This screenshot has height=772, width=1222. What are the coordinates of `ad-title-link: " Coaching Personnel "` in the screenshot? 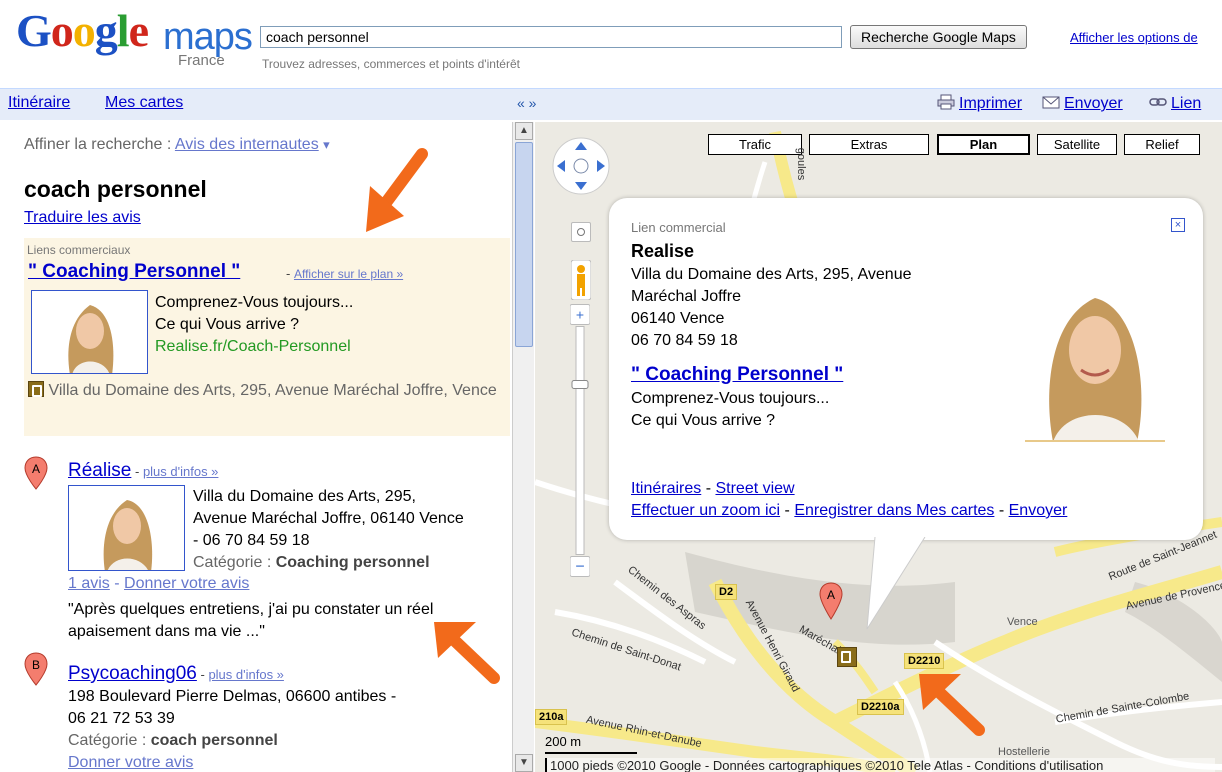 It's located at (134, 272).